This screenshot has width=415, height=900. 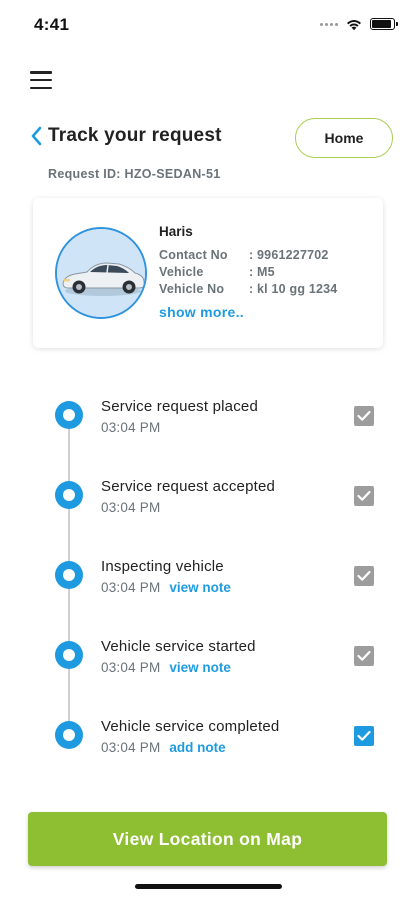 What do you see at coordinates (329, 24) in the screenshot?
I see `signal-icon` at bounding box center [329, 24].